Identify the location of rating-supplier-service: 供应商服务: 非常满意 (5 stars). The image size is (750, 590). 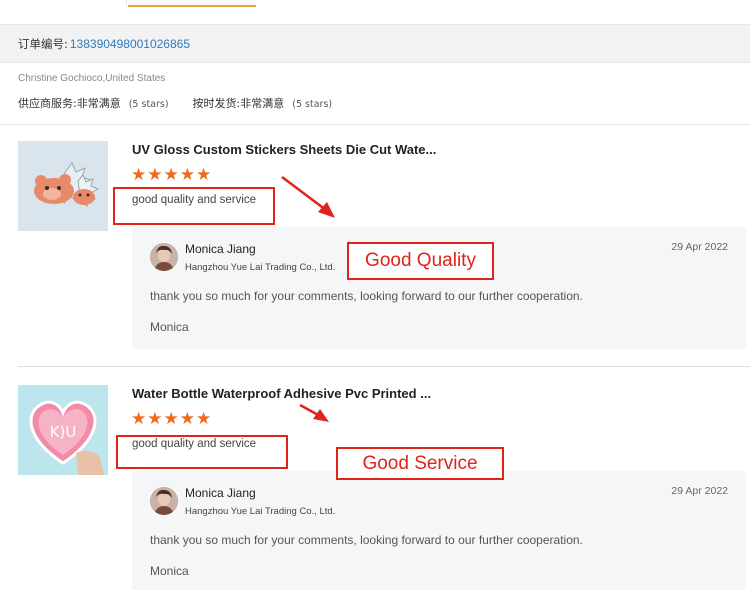
(93, 103).